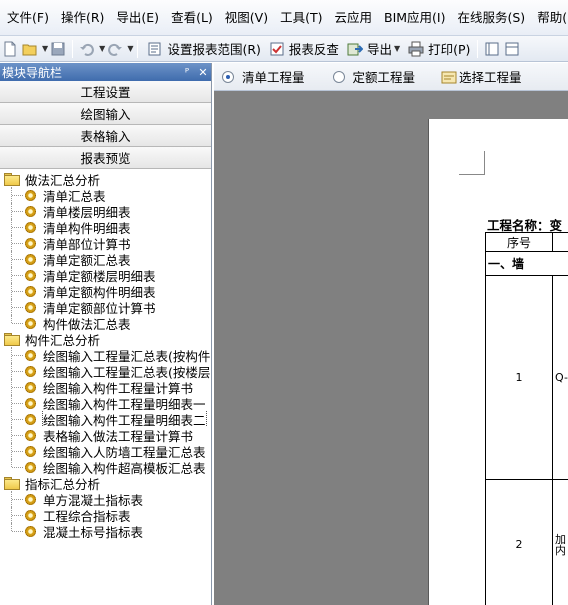 This screenshot has width=568, height=605. I want to click on tree-item: 清单定额构件明细表, so click(105, 291).